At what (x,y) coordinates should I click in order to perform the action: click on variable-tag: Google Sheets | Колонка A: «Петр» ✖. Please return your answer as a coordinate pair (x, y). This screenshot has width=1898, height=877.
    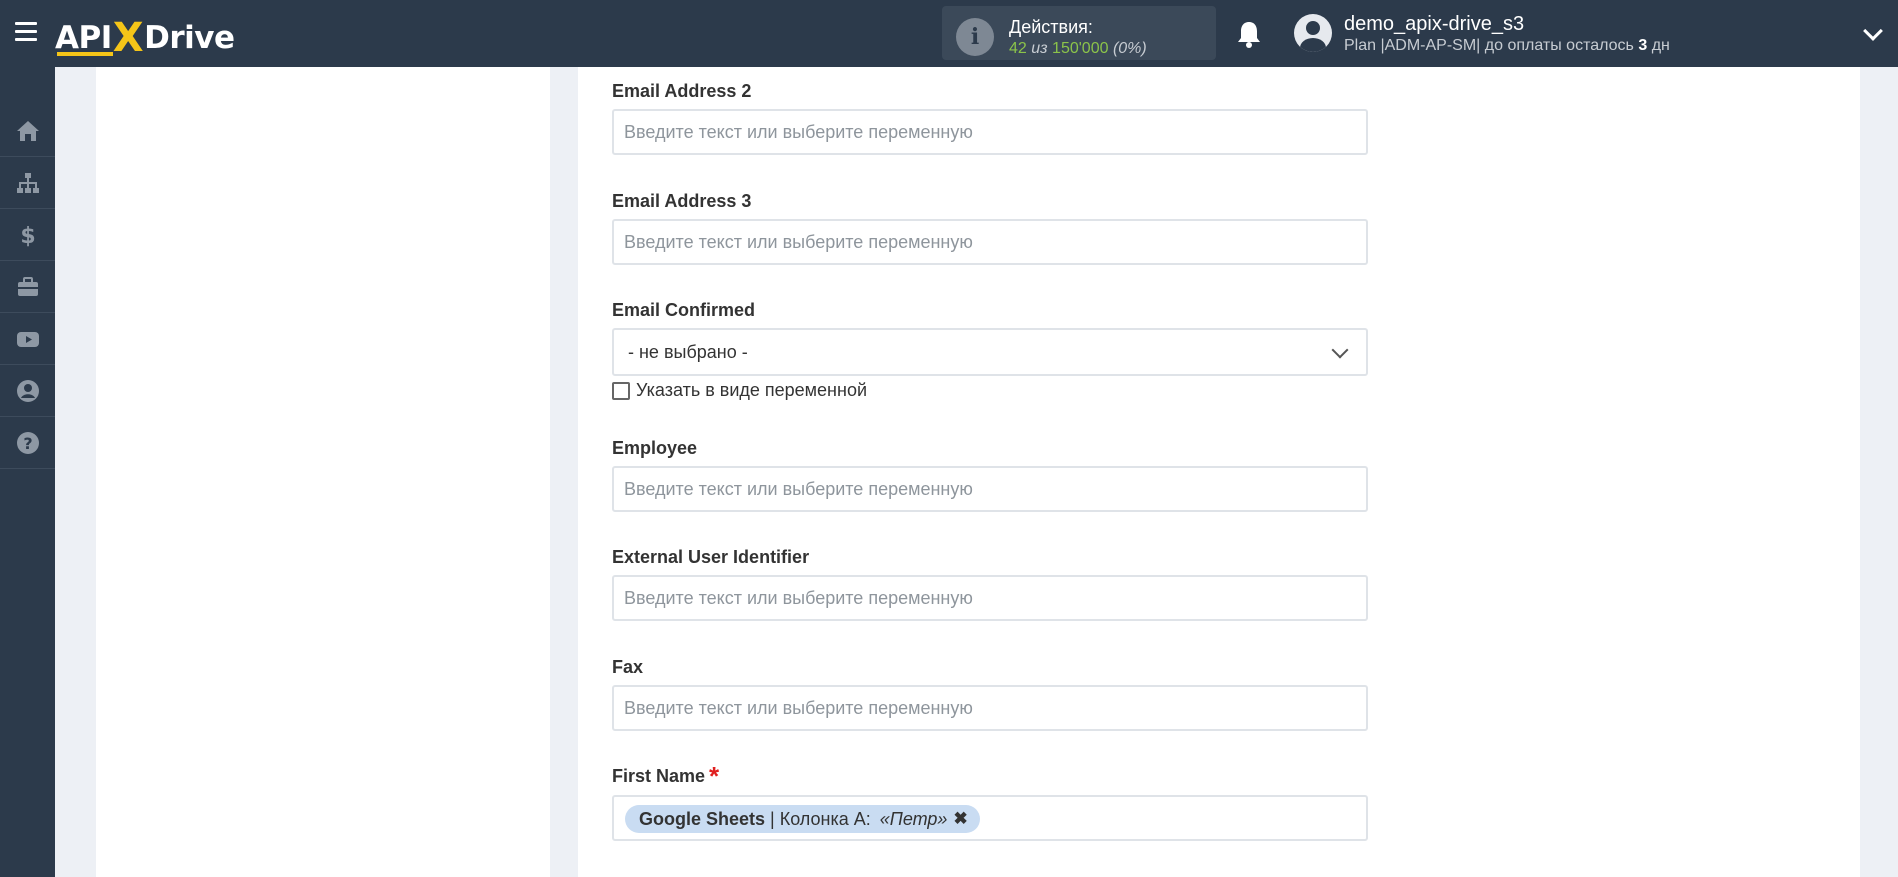
    Looking at the image, I should click on (802, 819).